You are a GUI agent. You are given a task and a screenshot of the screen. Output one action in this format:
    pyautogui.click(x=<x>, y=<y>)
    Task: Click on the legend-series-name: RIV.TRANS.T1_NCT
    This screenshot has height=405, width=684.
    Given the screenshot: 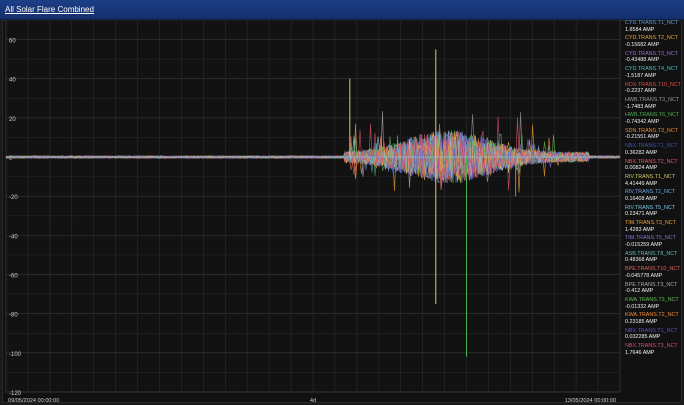 What is the action you would take?
    pyautogui.click(x=650, y=176)
    